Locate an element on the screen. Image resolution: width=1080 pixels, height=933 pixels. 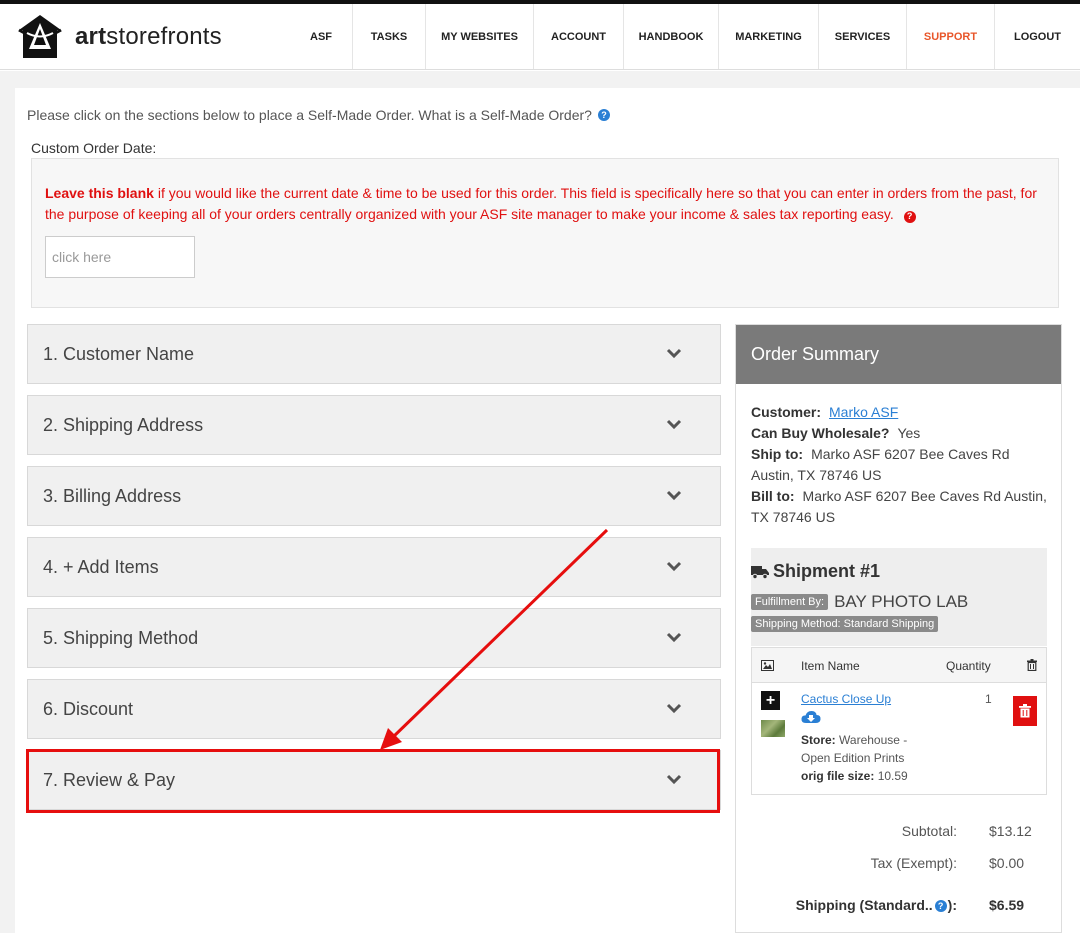
section-label: 2. Shipping Address is located at coordinates (123, 424).